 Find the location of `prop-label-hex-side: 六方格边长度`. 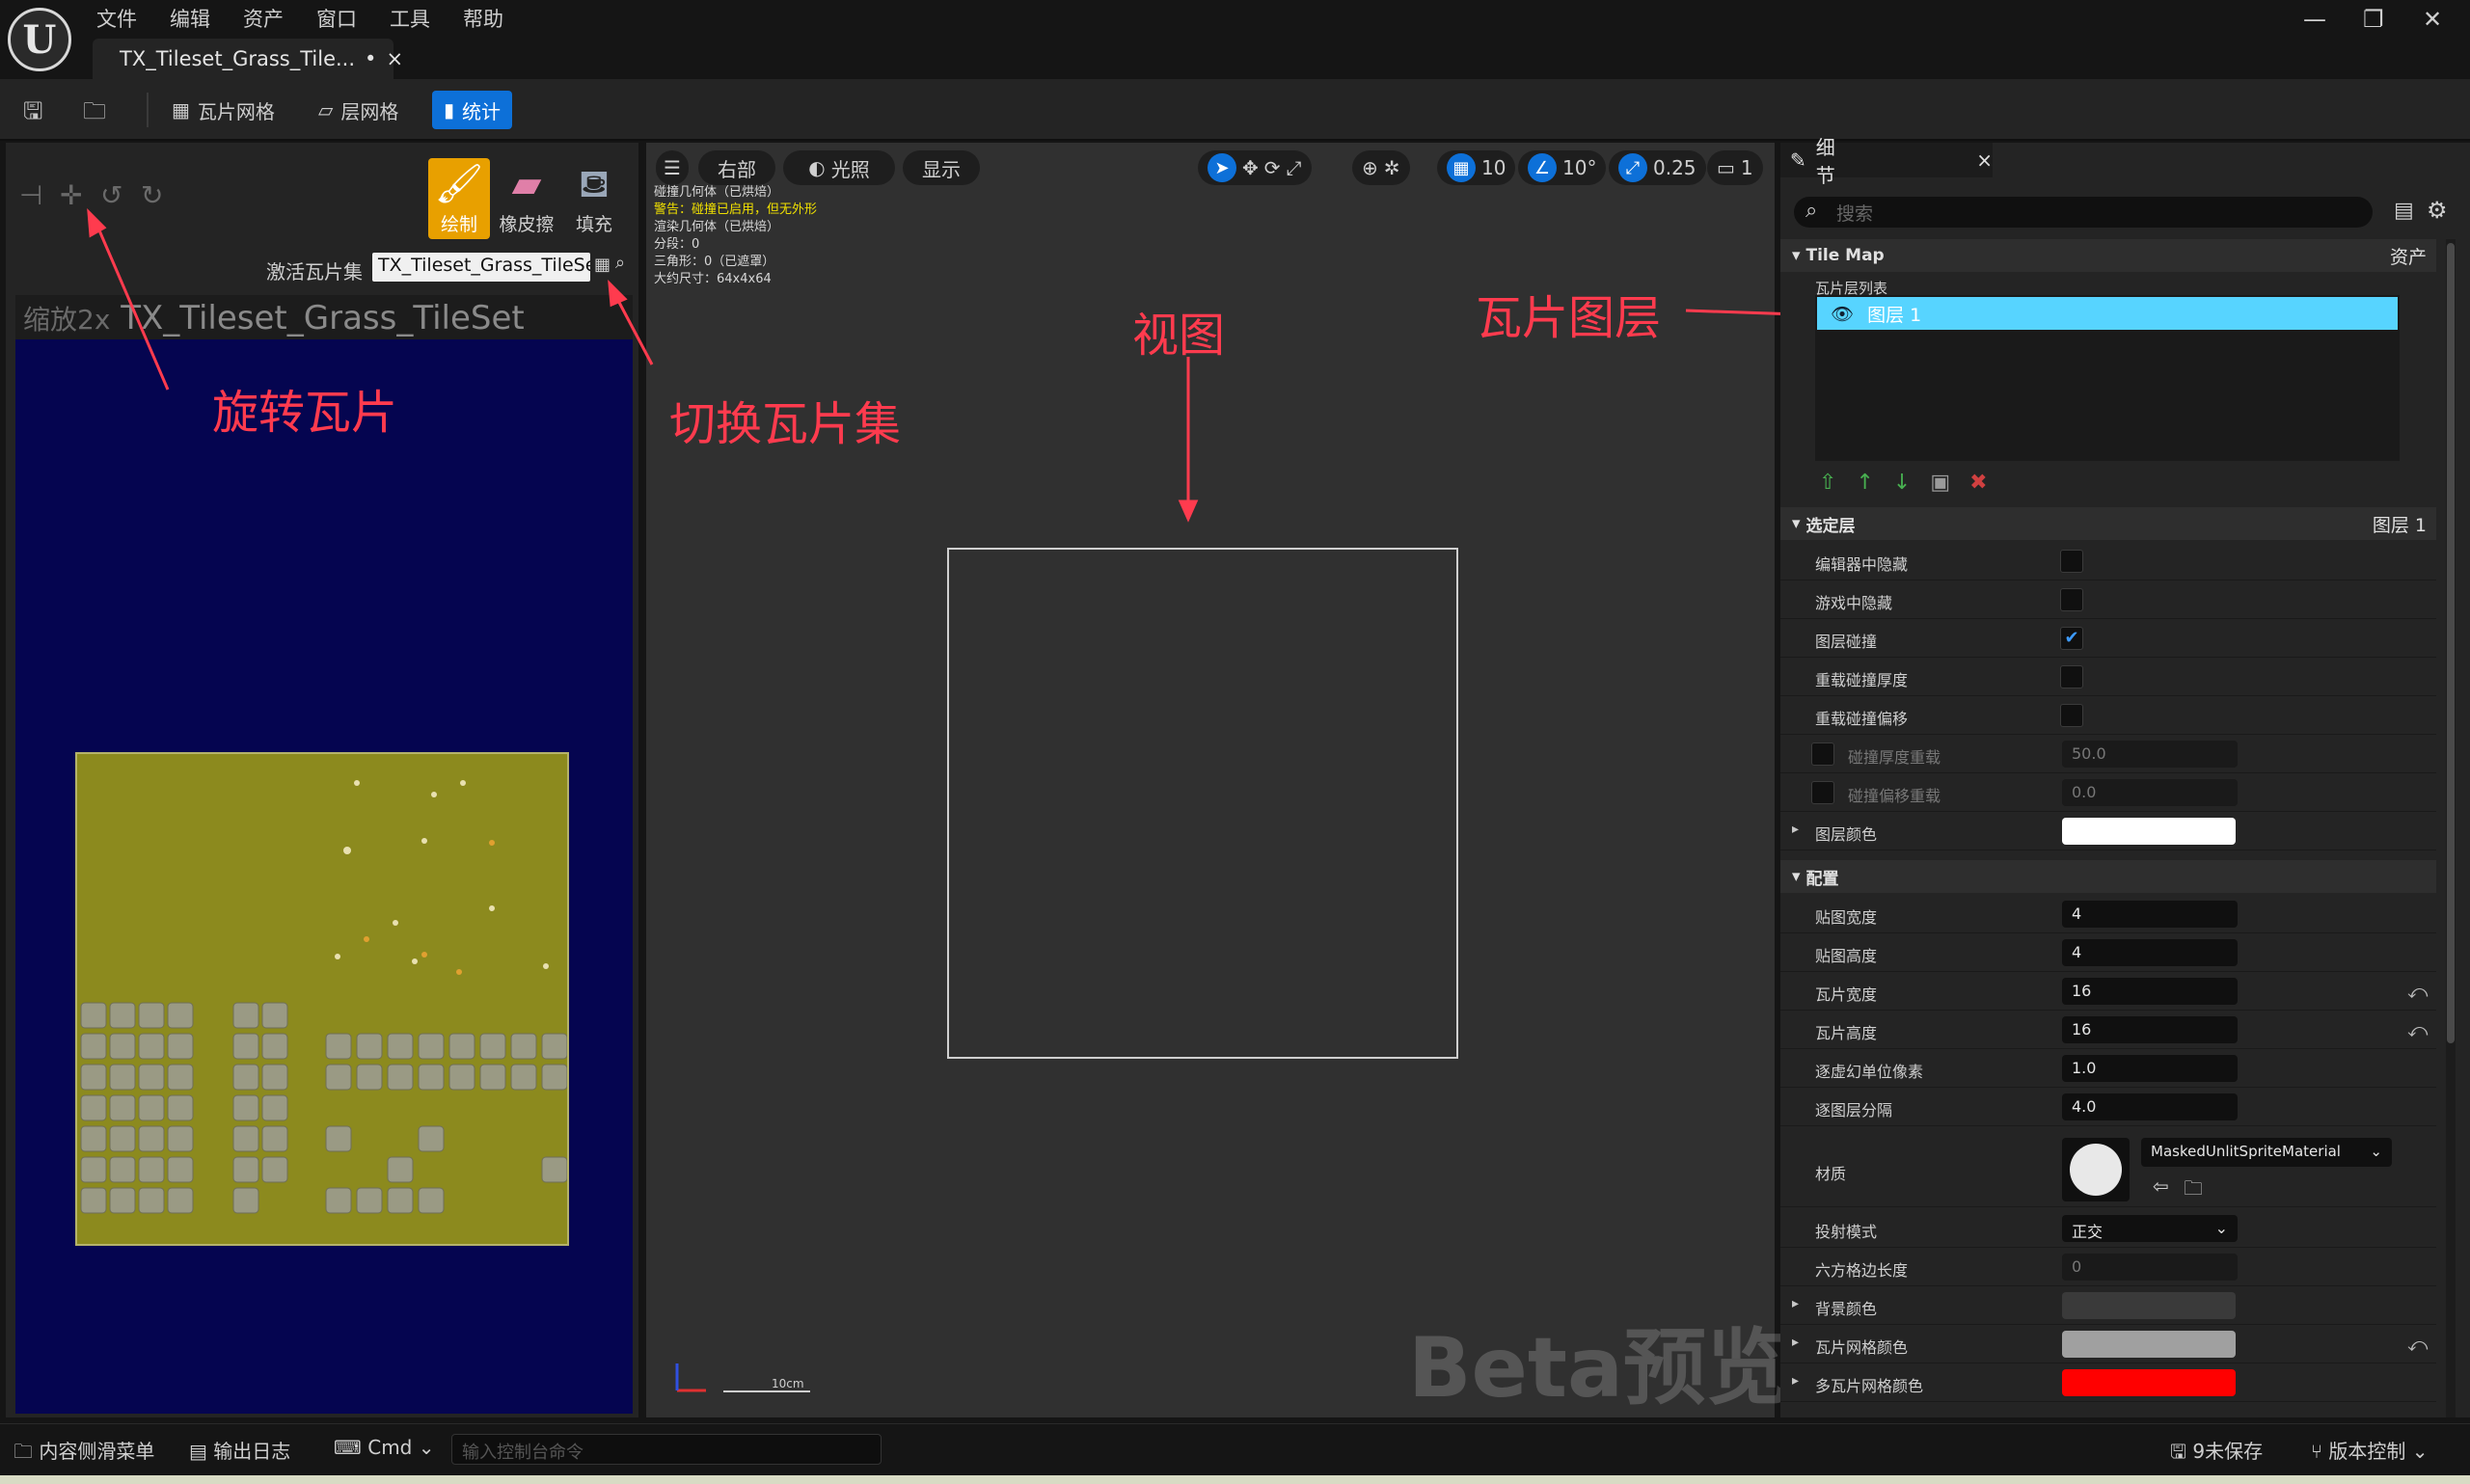

prop-label-hex-side: 六方格边长度 is located at coordinates (1862, 1270).